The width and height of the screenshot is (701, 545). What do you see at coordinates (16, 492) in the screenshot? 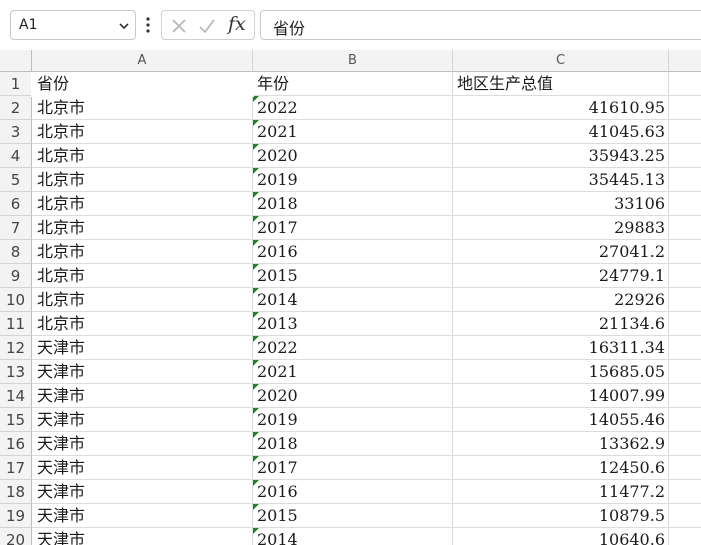
I see `row-header: 18` at bounding box center [16, 492].